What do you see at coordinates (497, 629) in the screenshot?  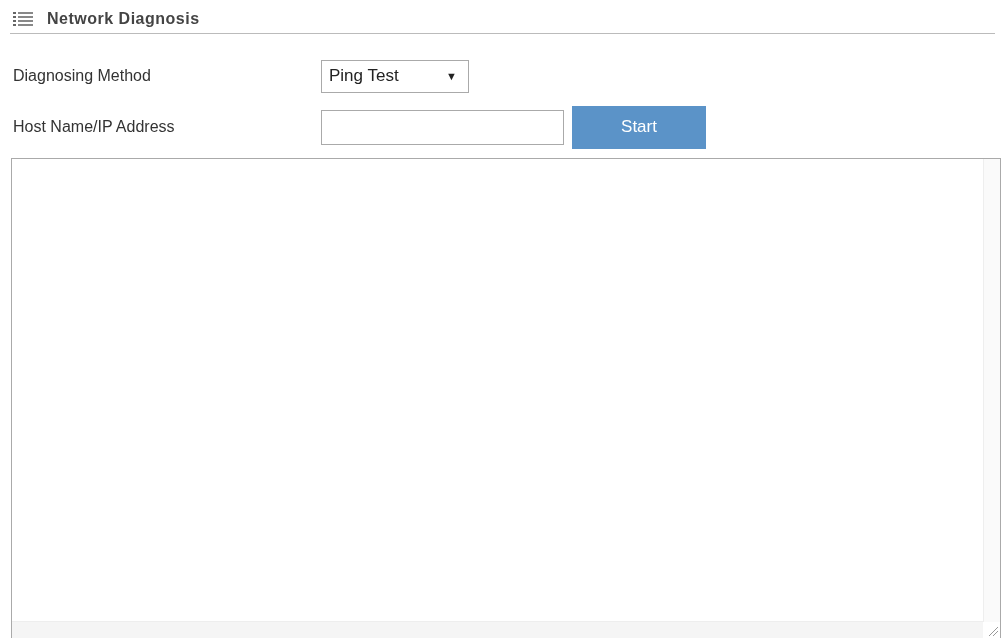 I see `horizontal-scrollbar` at bounding box center [497, 629].